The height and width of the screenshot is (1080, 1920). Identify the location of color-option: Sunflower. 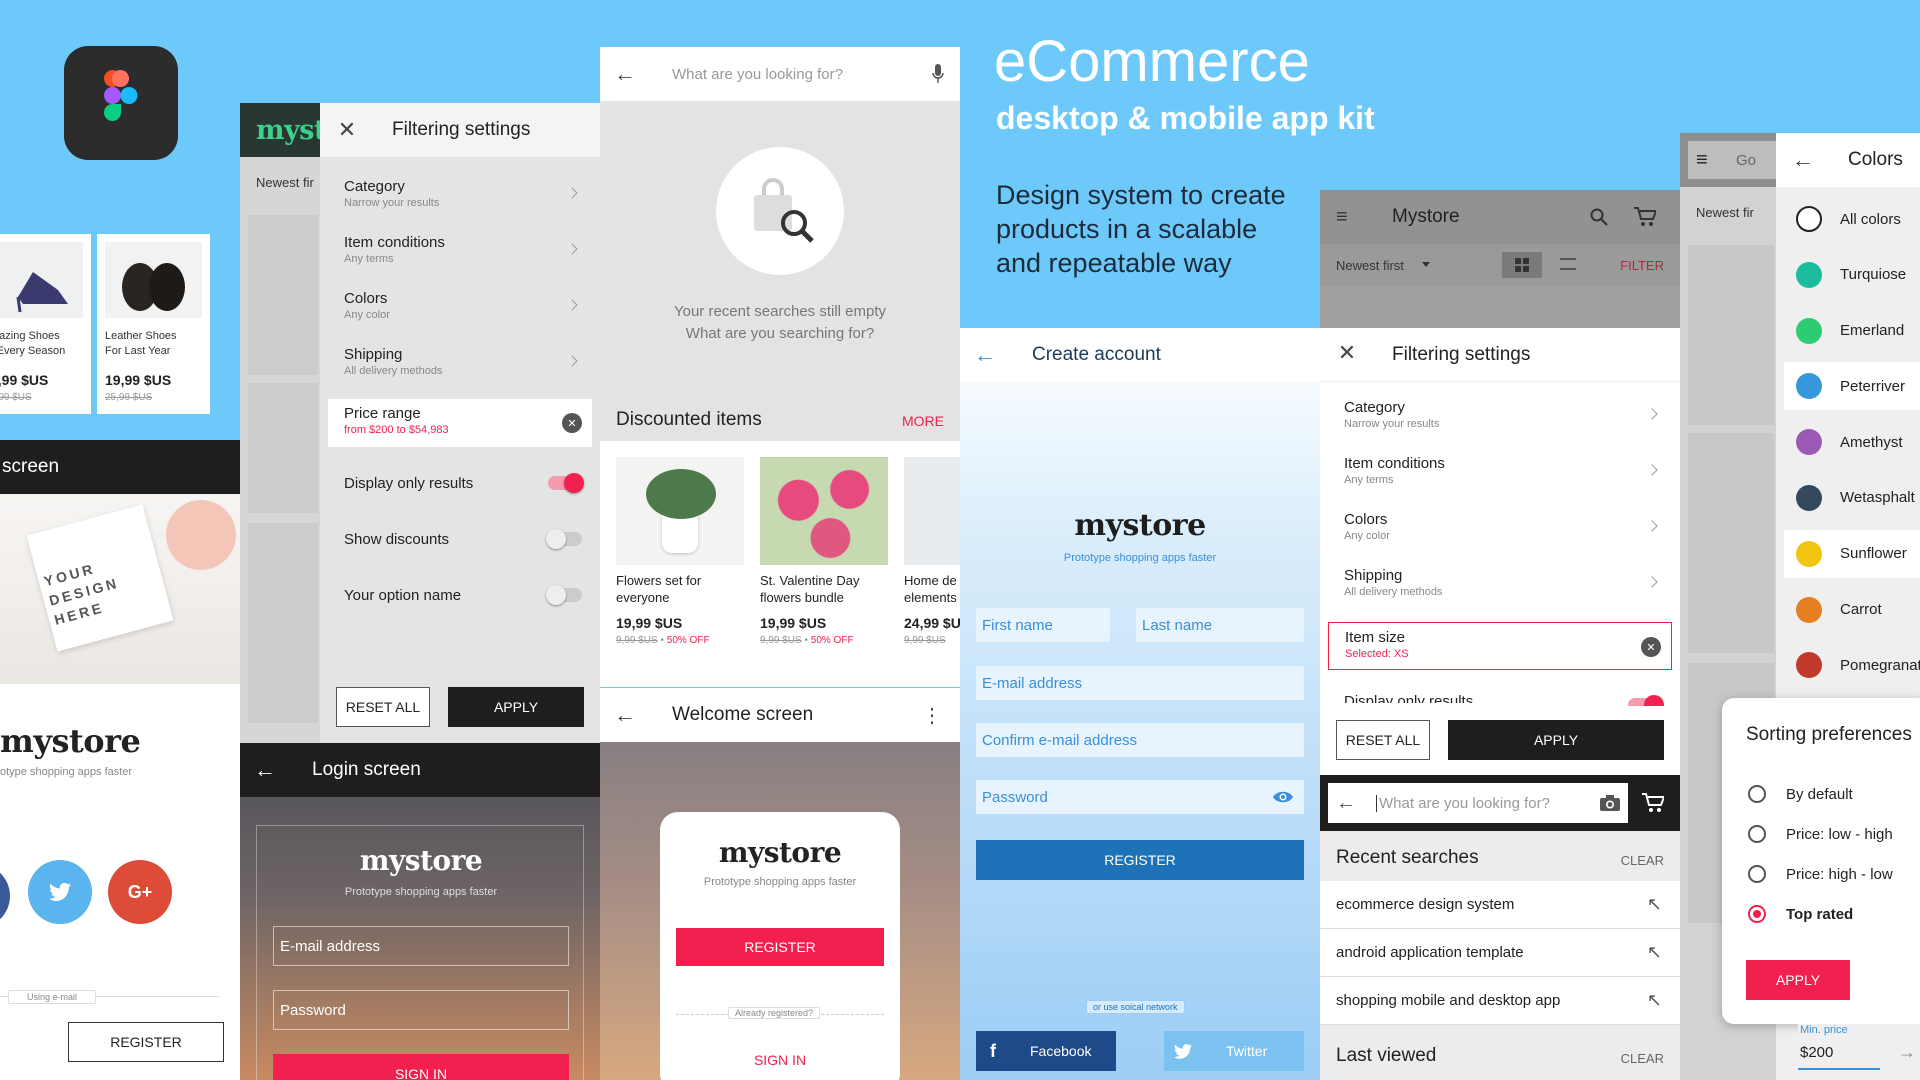
(1852, 553).